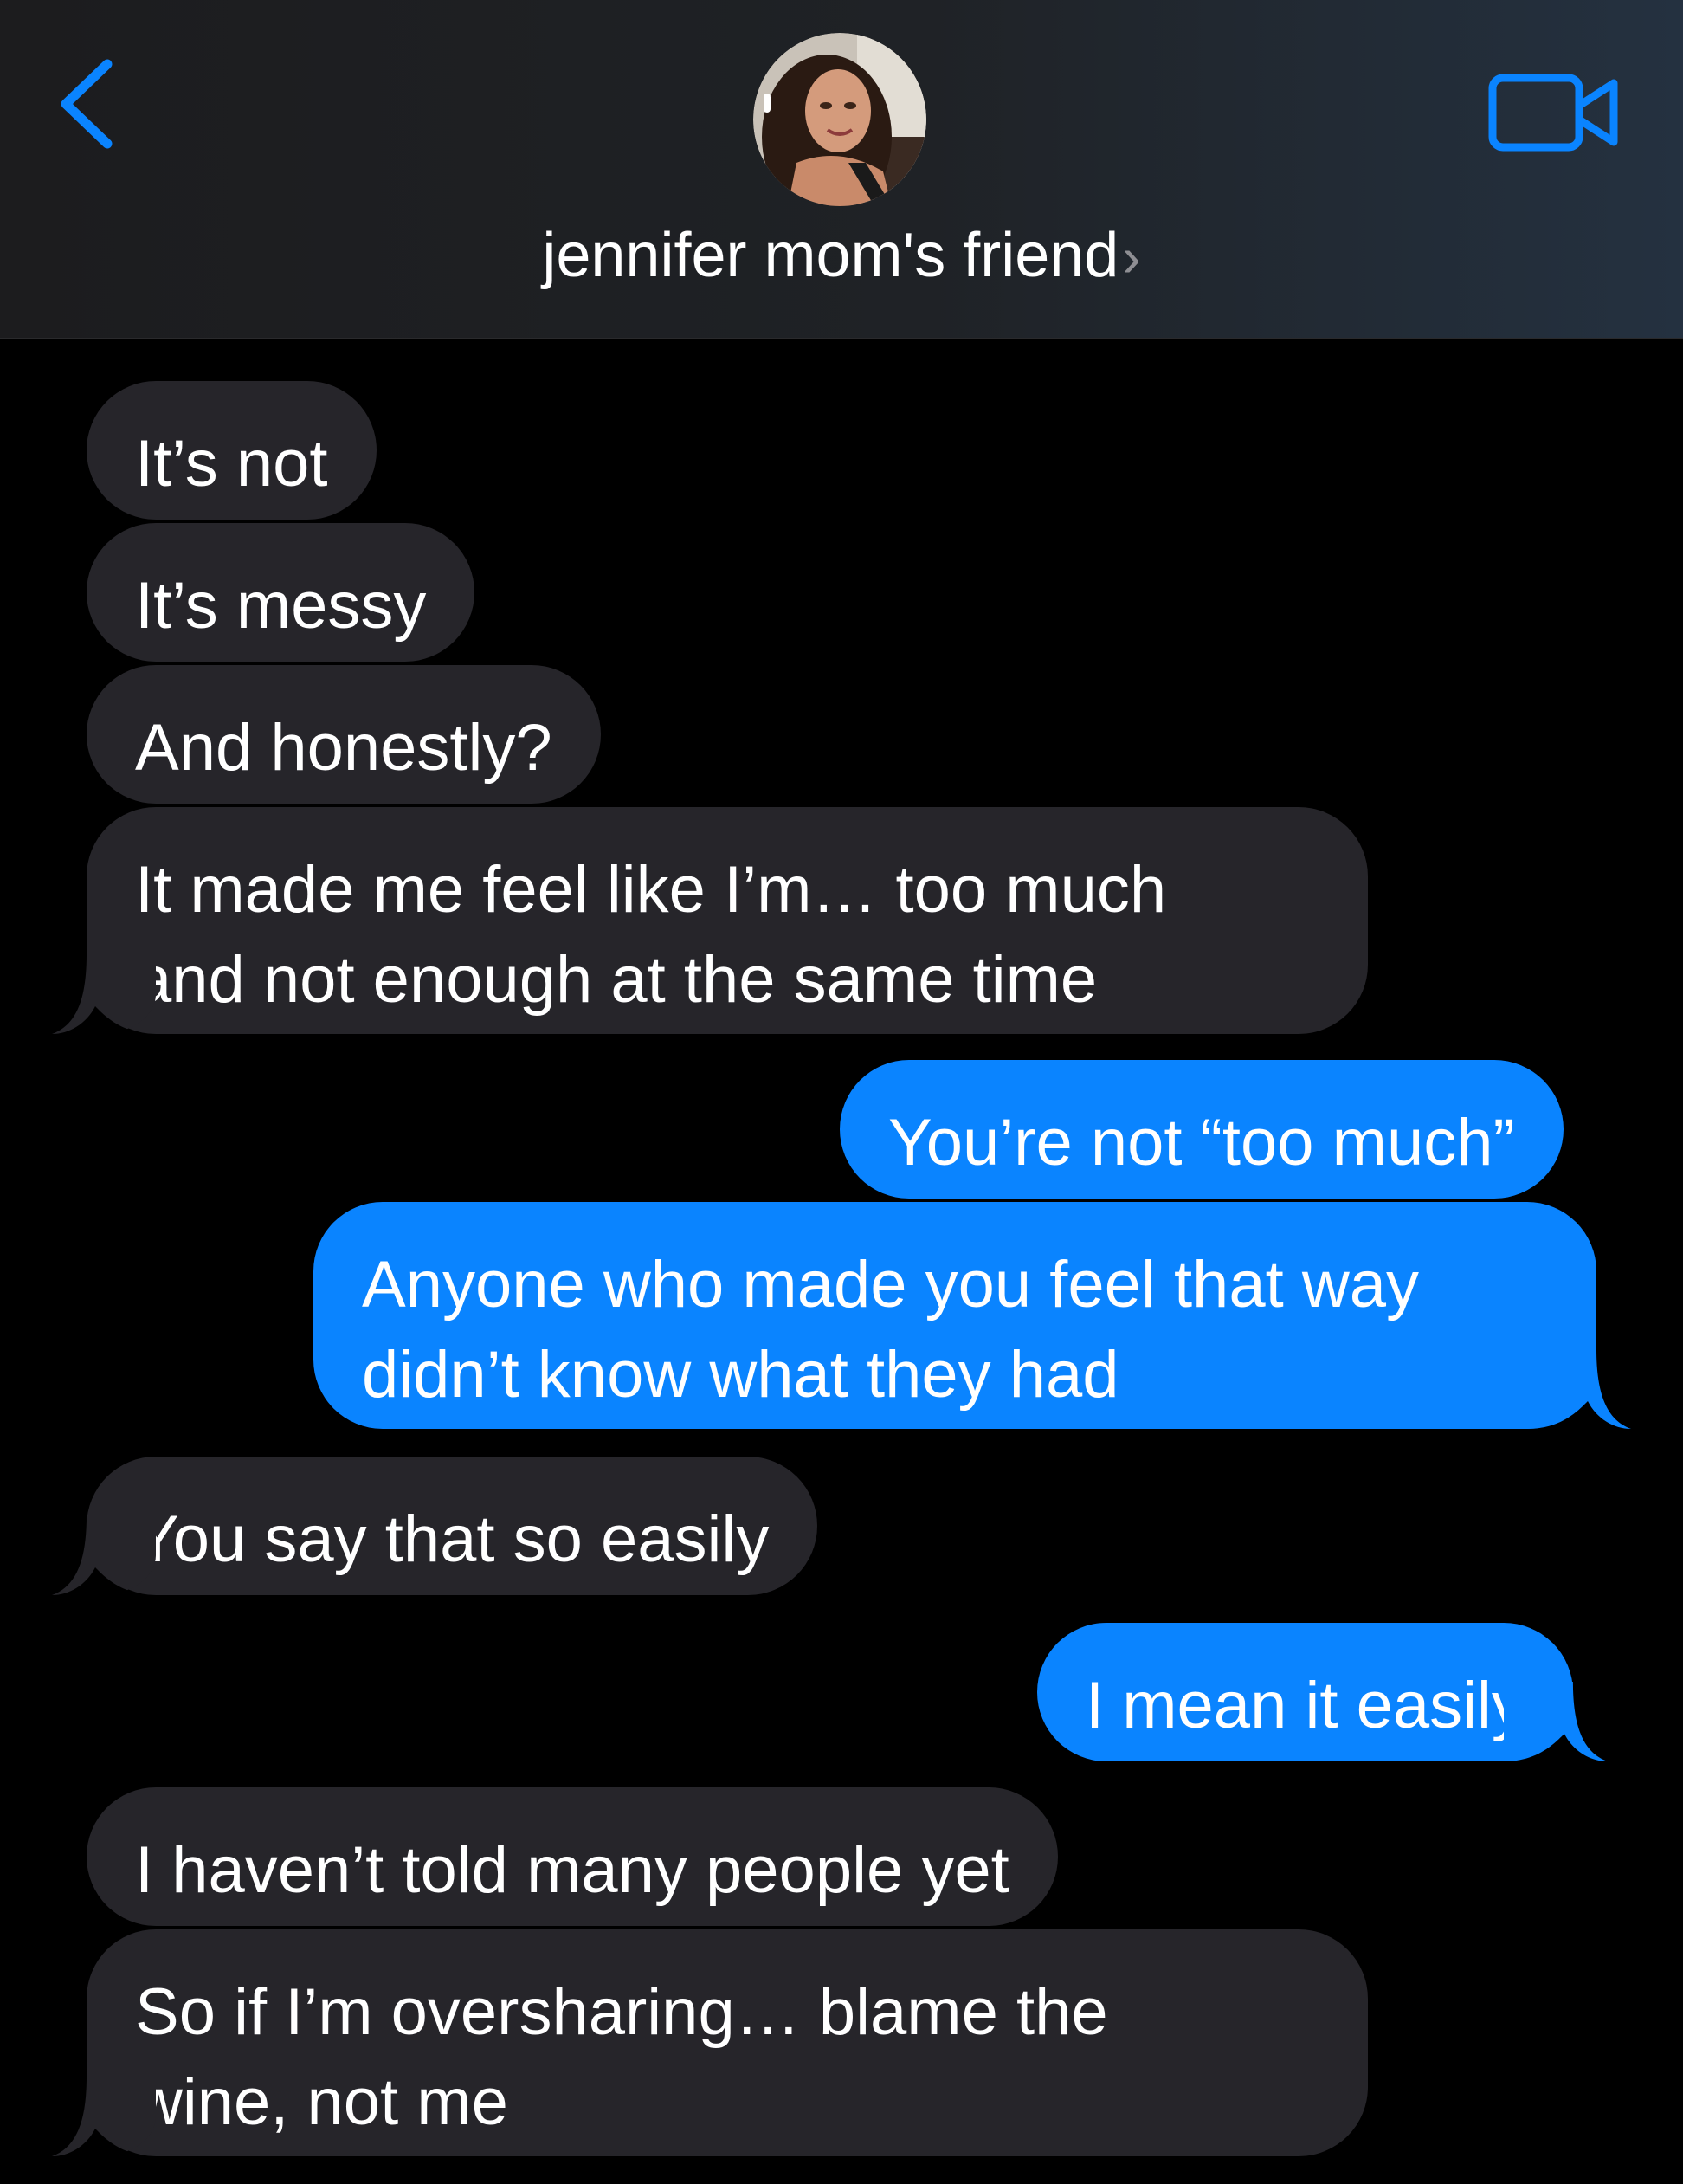 This screenshot has width=1683, height=2184. I want to click on message-text-line: Anyone who made you feel that way, so click(890, 1284).